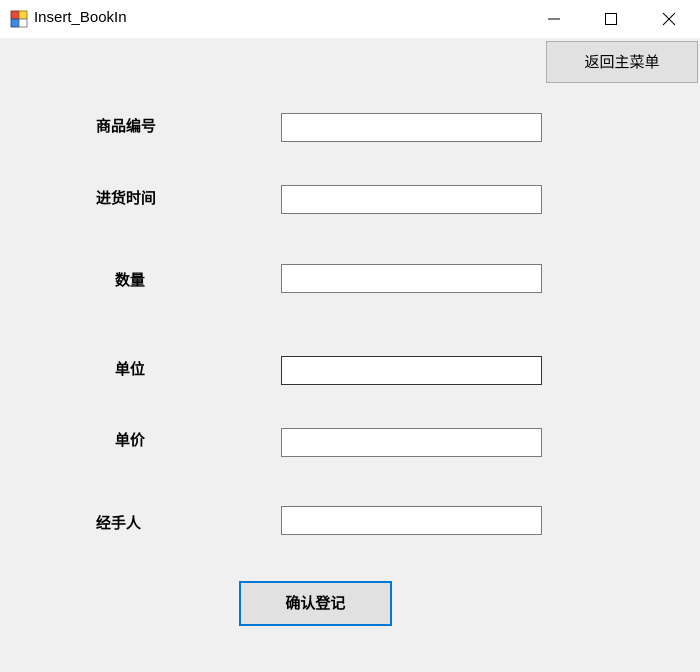 The height and width of the screenshot is (672, 700). What do you see at coordinates (411, 278) in the screenshot?
I see `quantity-input` at bounding box center [411, 278].